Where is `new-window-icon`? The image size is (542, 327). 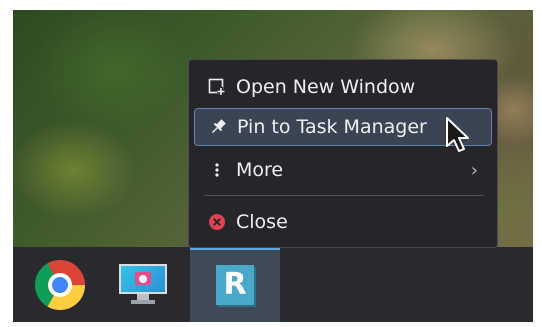
new-window-icon is located at coordinates (217, 87).